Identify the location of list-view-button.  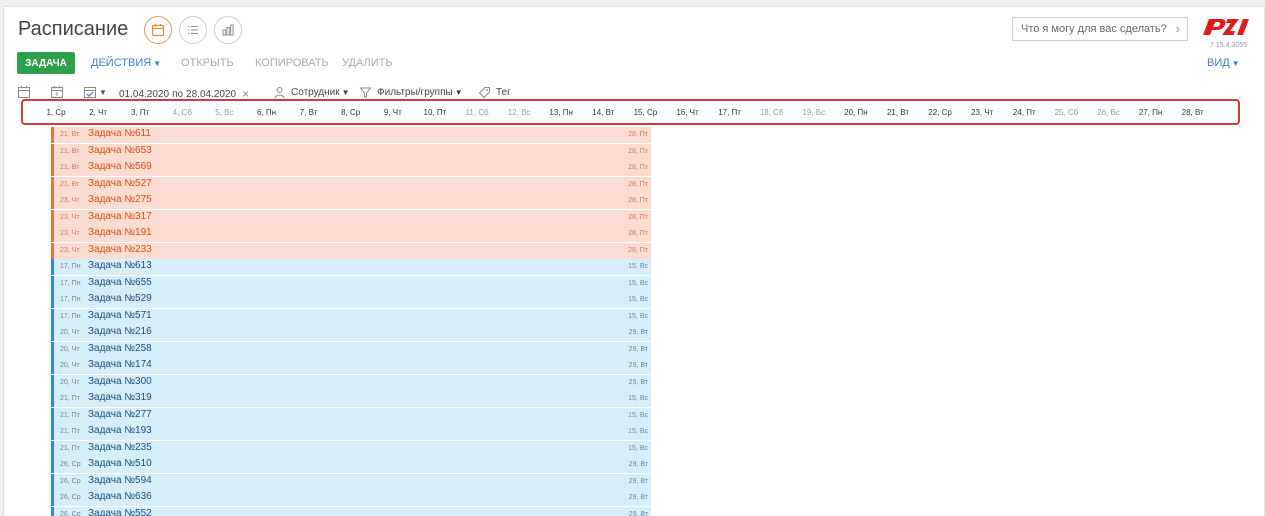
(193, 30).